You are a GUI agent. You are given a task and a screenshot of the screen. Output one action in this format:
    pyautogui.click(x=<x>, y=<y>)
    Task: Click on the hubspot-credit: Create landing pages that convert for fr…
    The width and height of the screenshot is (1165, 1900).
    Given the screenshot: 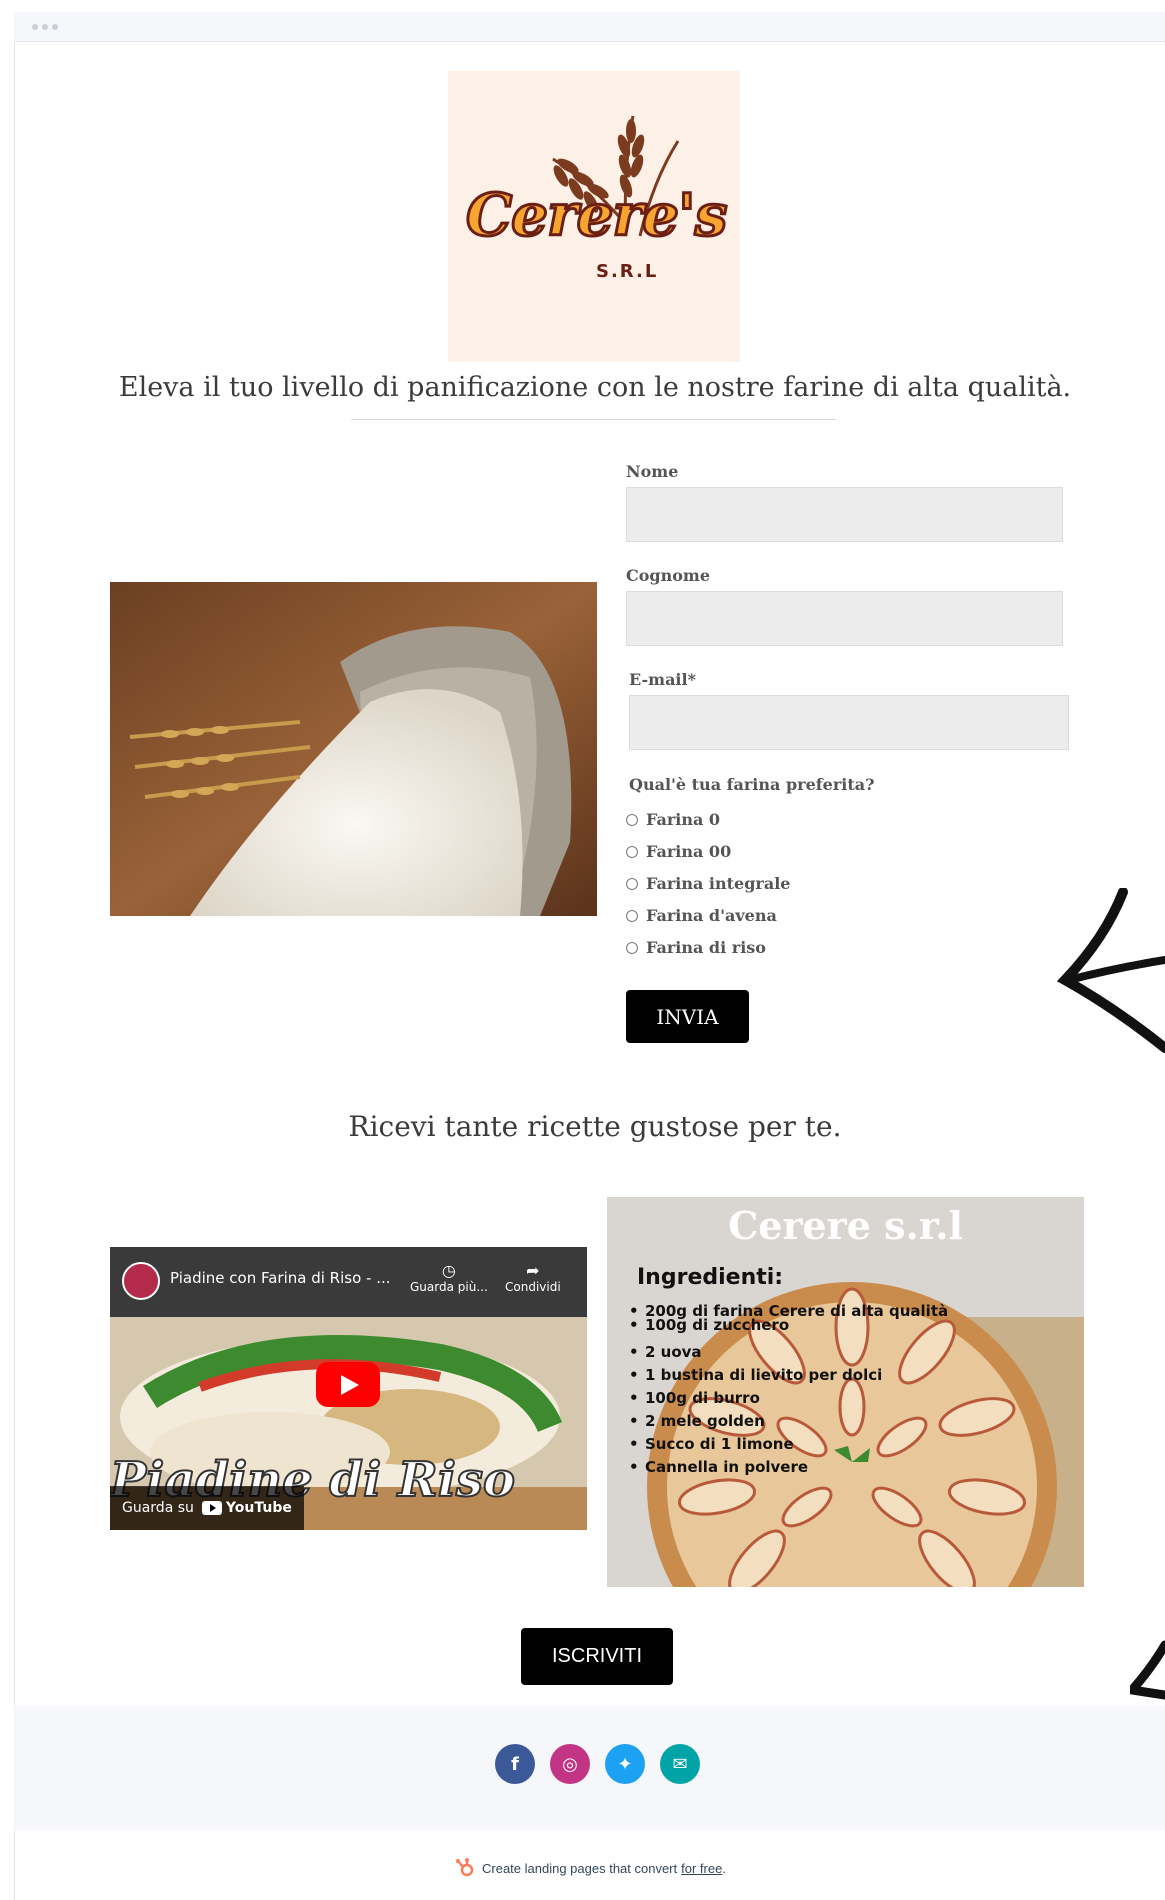 What is the action you would take?
    pyautogui.click(x=590, y=1868)
    